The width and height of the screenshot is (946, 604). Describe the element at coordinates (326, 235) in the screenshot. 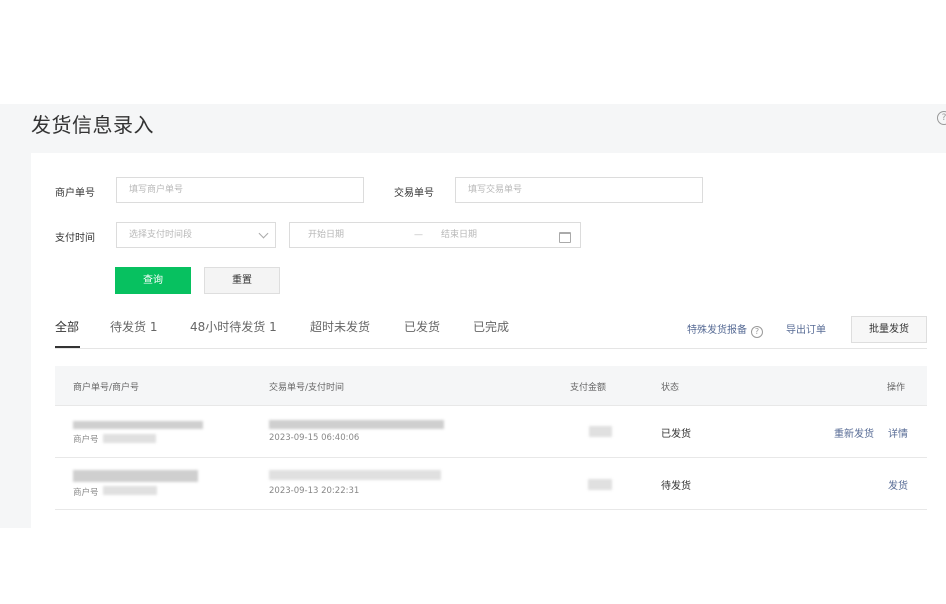

I see `date-start-placeholder: 开始日期` at that location.